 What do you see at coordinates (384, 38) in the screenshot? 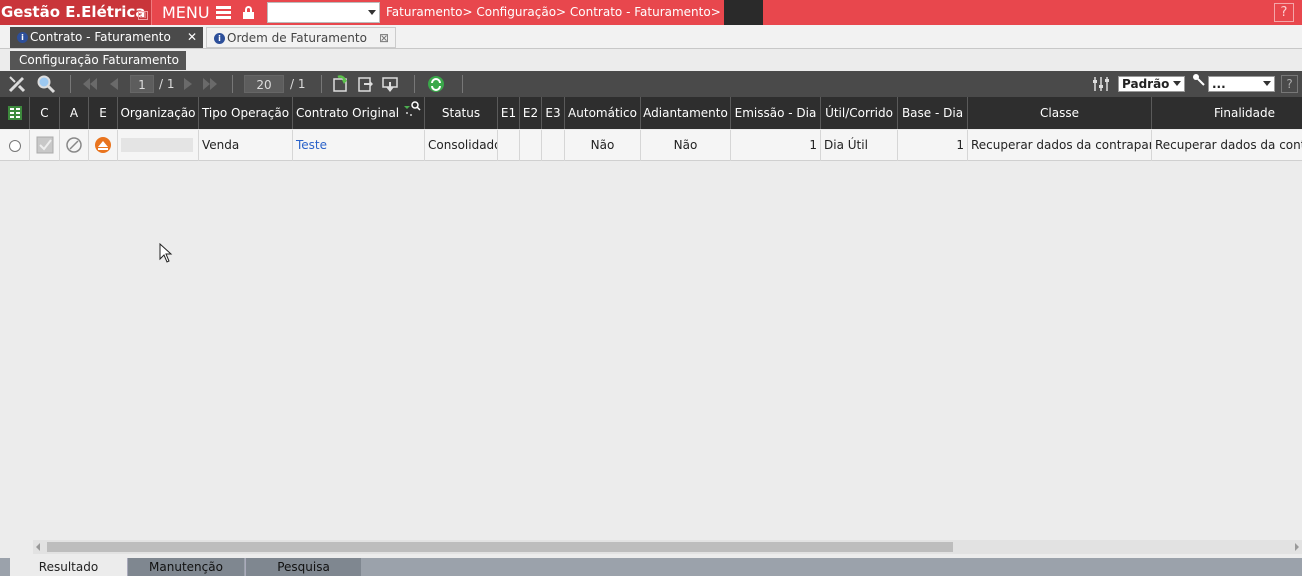
I see `close-icon: ⊠` at bounding box center [384, 38].